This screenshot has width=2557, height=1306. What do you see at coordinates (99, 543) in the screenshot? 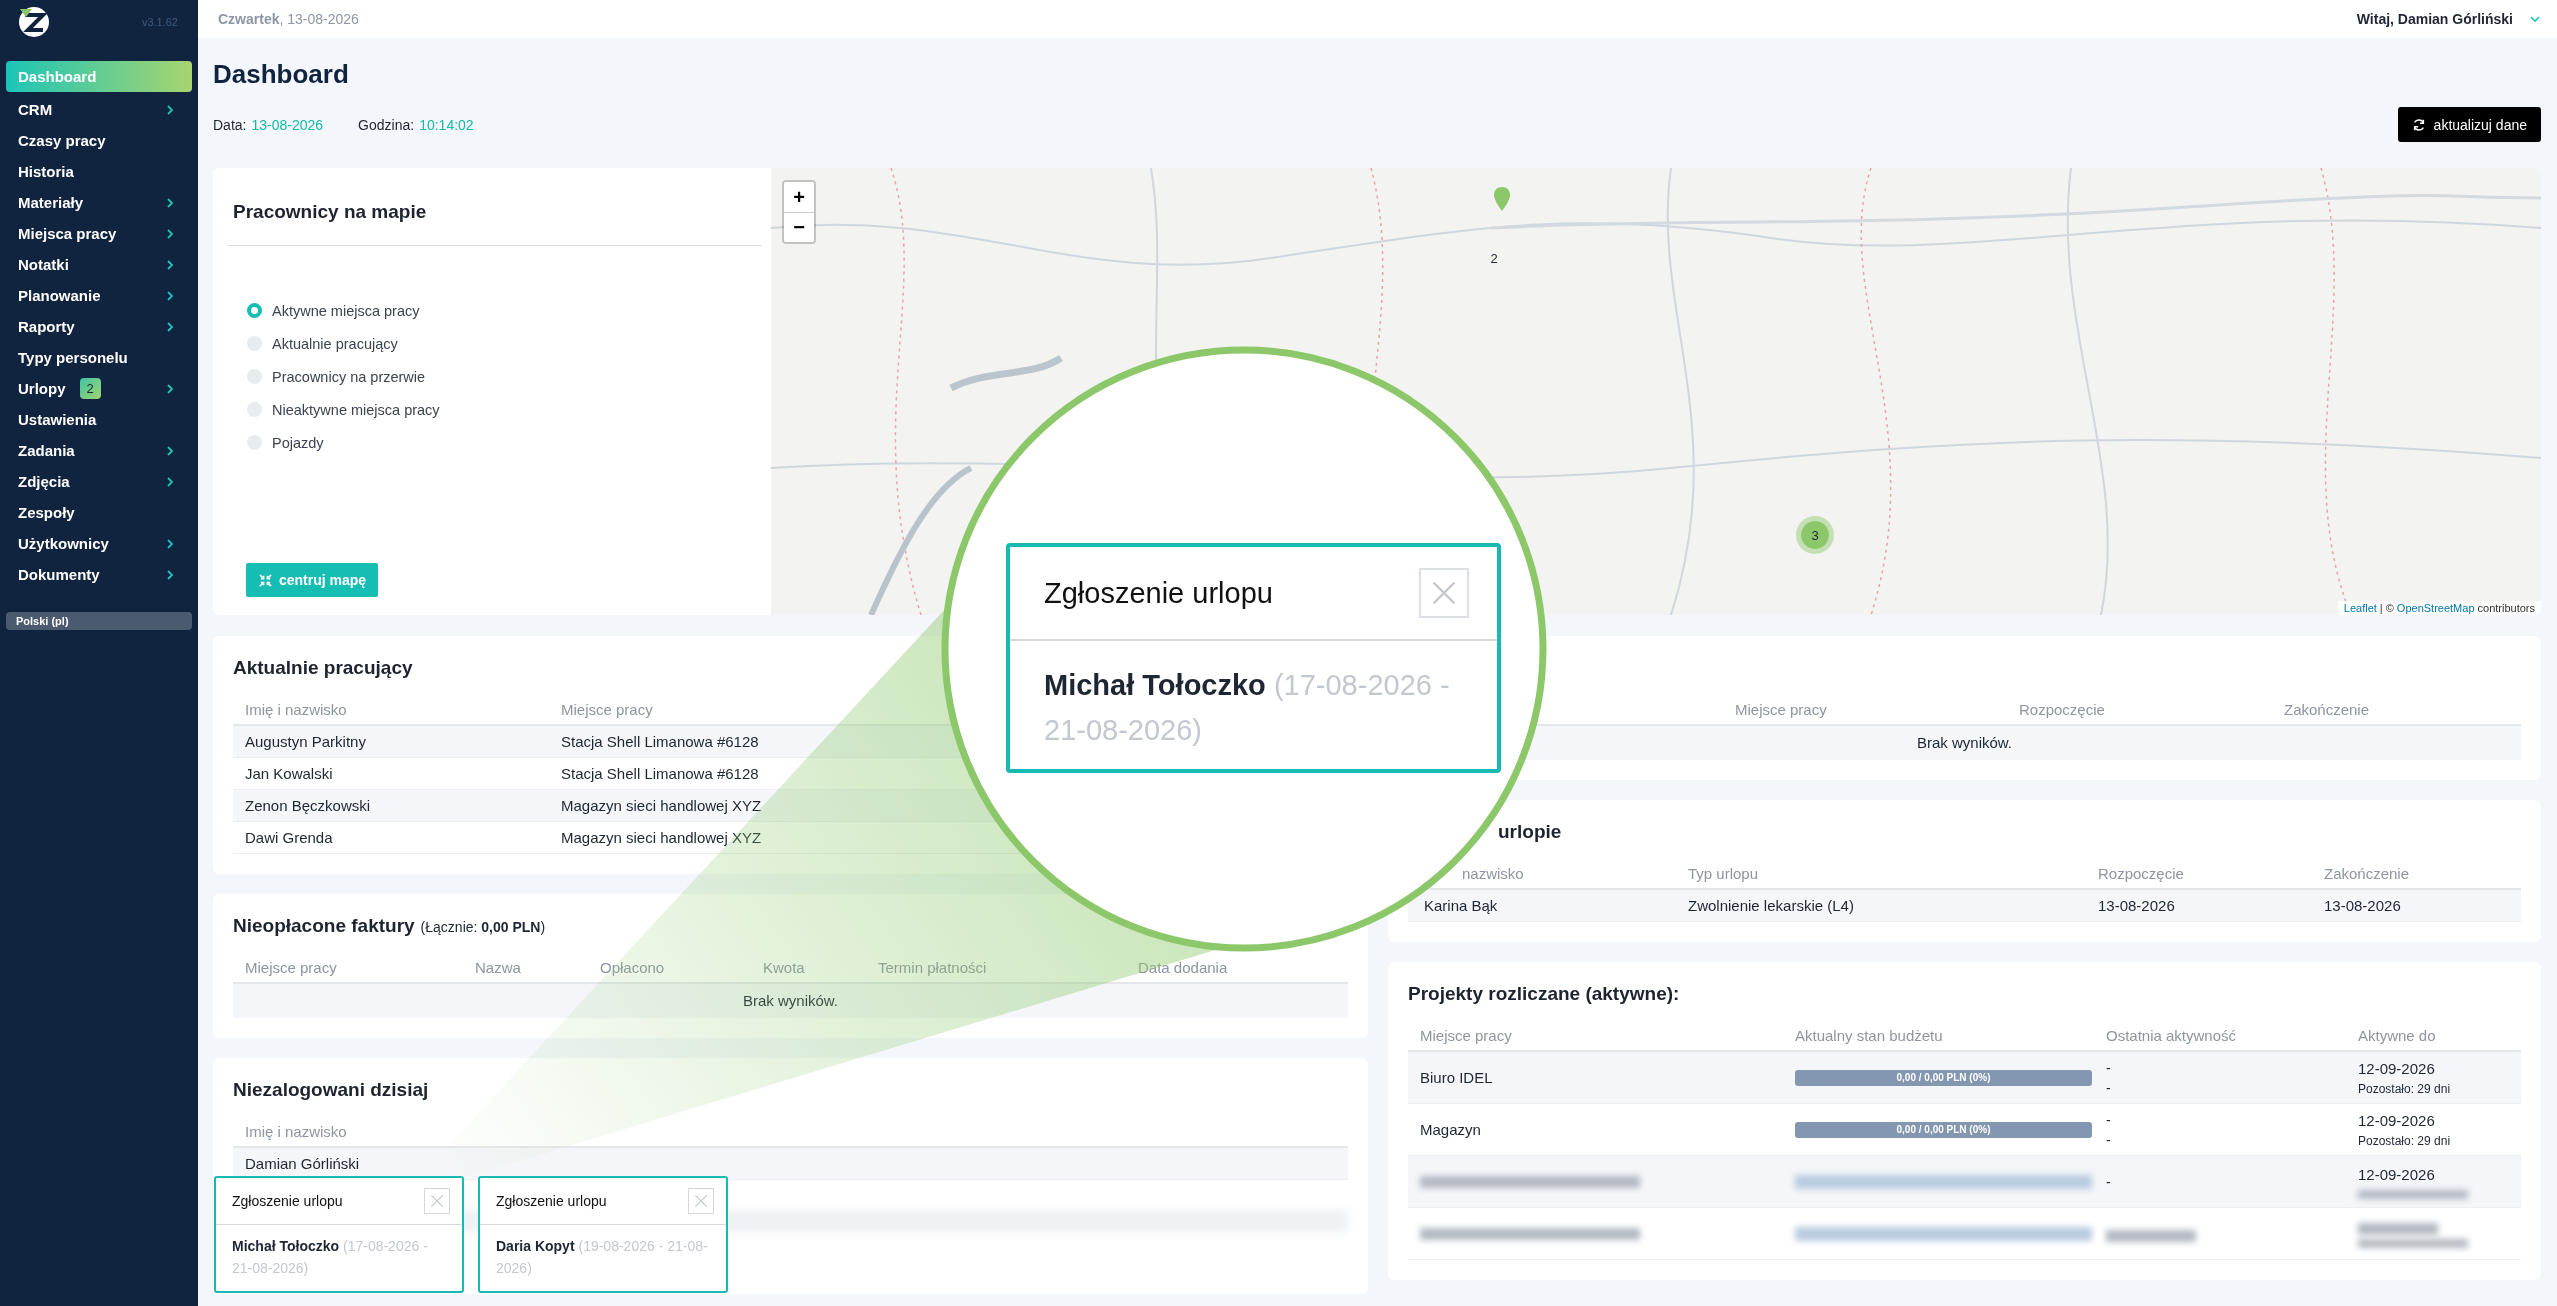
I see `nav-item: Użytkownicy` at bounding box center [99, 543].